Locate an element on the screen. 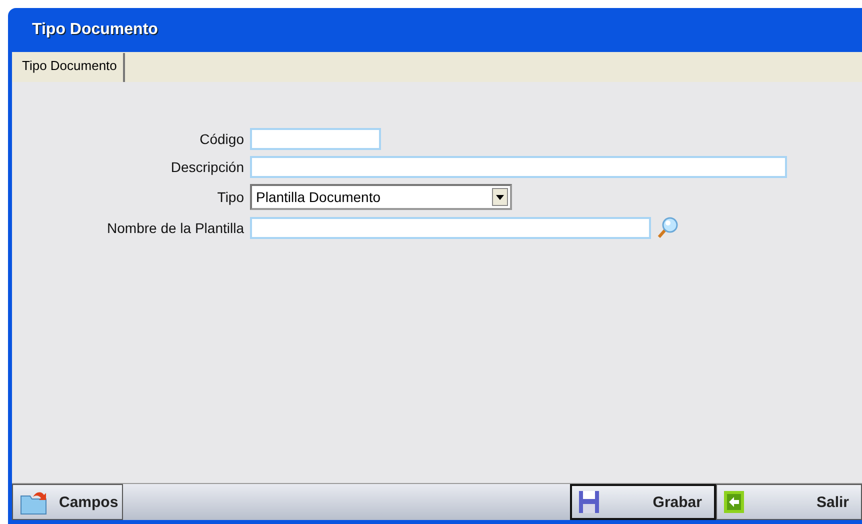 The image size is (862, 524). dropdown: Plantilla Documento is located at coordinates (381, 197).